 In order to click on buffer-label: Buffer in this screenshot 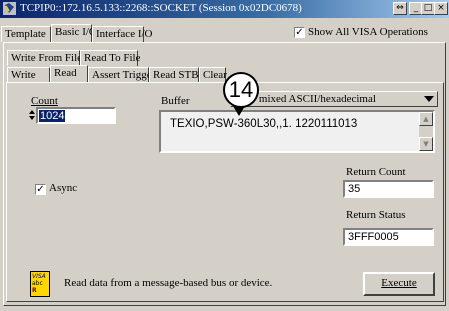, I will do `click(175, 101)`.